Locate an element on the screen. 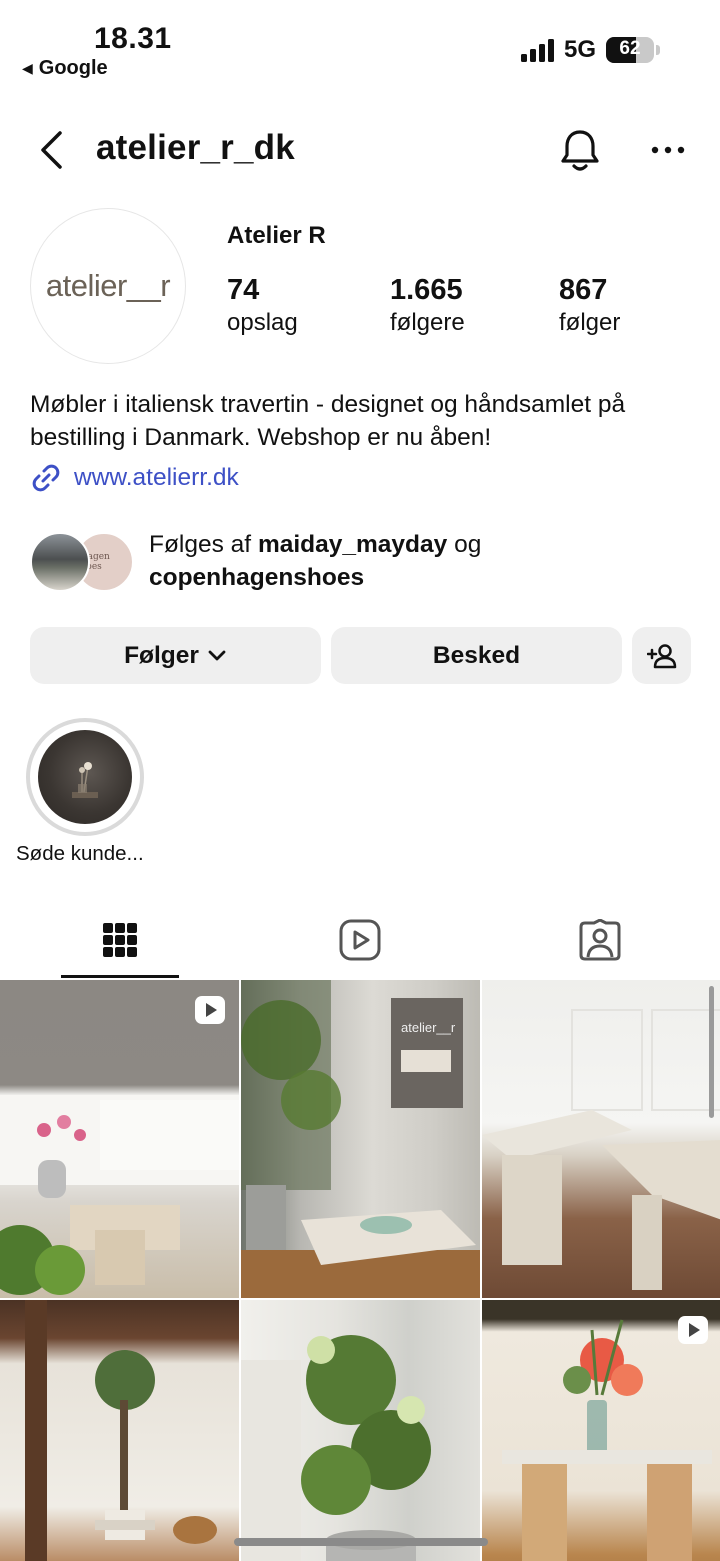 Image resolution: width=720 pixels, height=1561 pixels. followers-label: følgere is located at coordinates (427, 322).